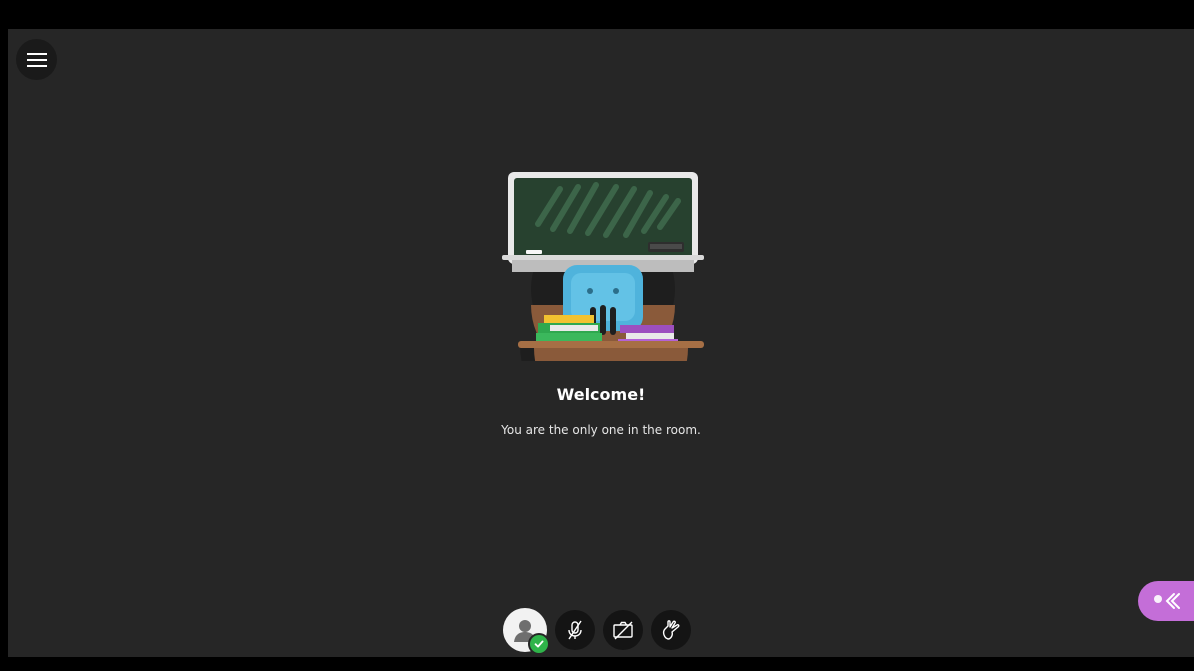  Describe the element at coordinates (597, 631) in the screenshot. I see `session-controls` at that location.